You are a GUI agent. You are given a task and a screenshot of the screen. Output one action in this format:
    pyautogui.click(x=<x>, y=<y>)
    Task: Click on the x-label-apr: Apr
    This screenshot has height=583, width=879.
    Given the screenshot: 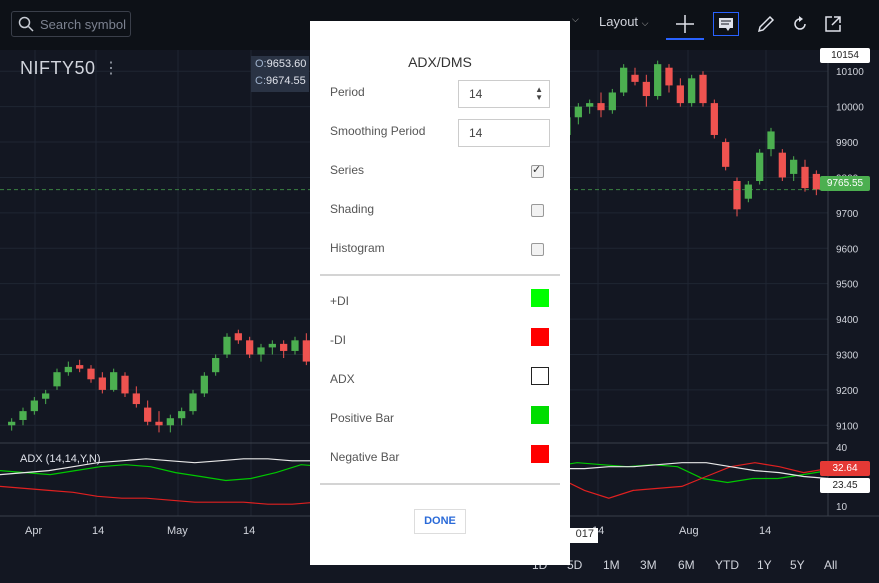 What is the action you would take?
    pyautogui.click(x=34, y=531)
    